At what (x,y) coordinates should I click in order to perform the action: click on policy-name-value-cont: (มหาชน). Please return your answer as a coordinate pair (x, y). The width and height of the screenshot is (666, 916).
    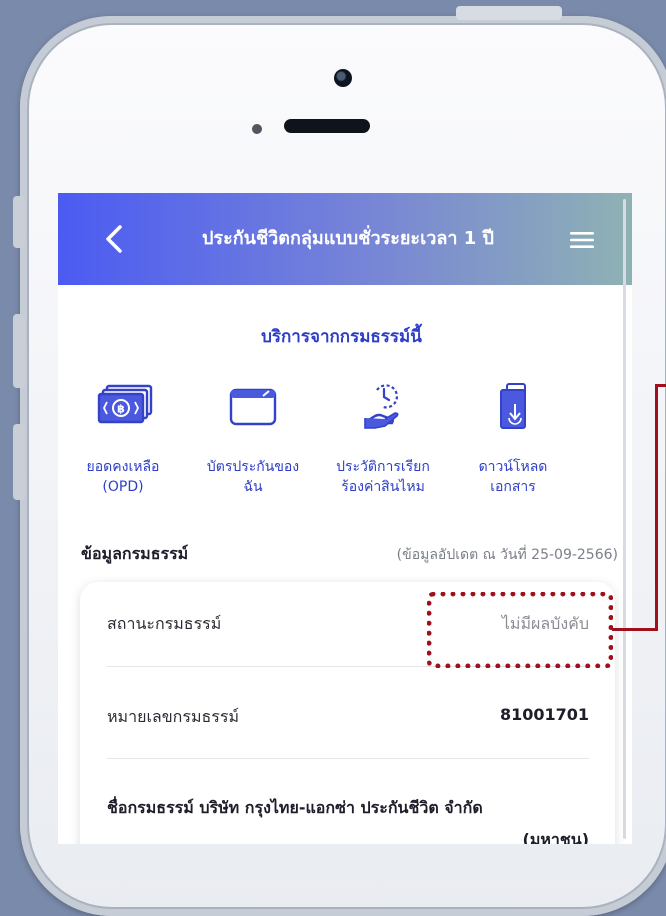
    Looking at the image, I should click on (556, 837).